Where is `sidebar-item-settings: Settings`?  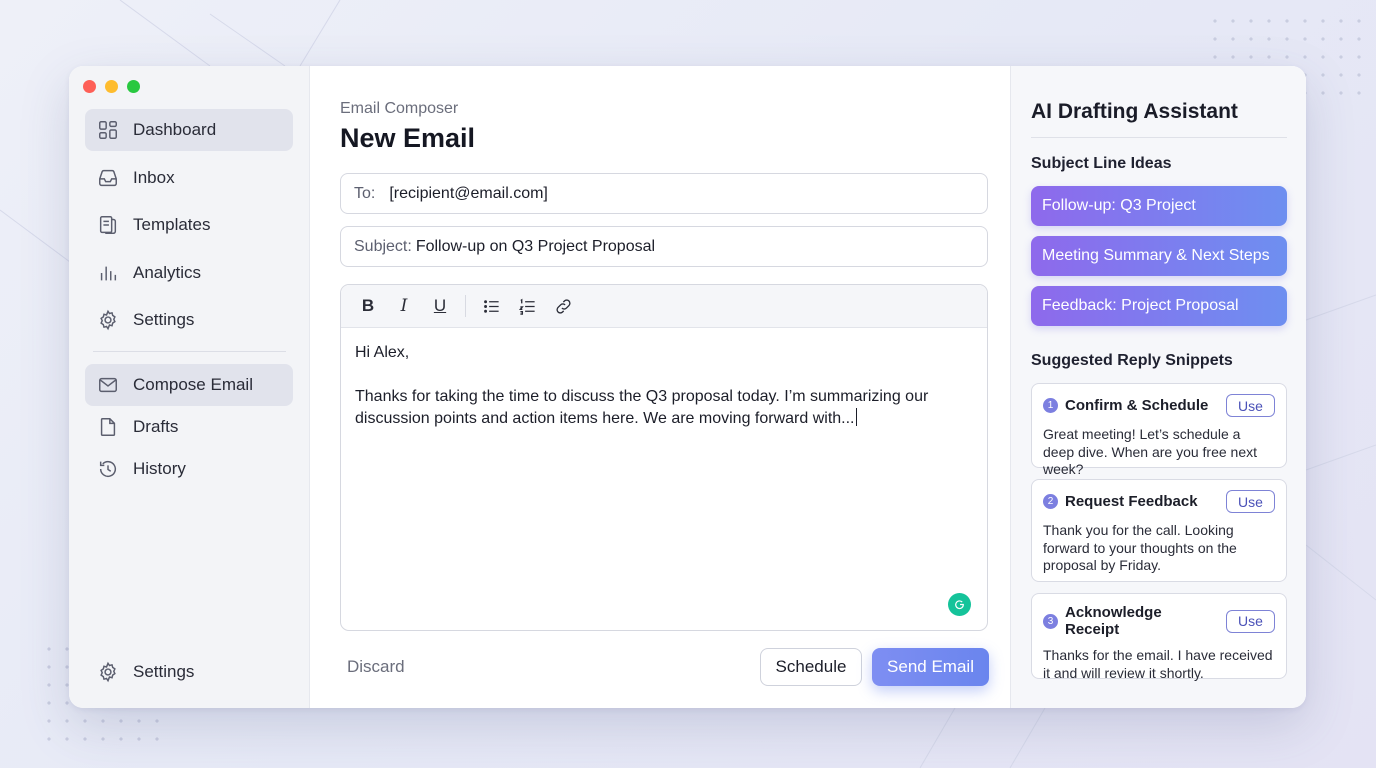 sidebar-item-settings: Settings is located at coordinates (189, 320).